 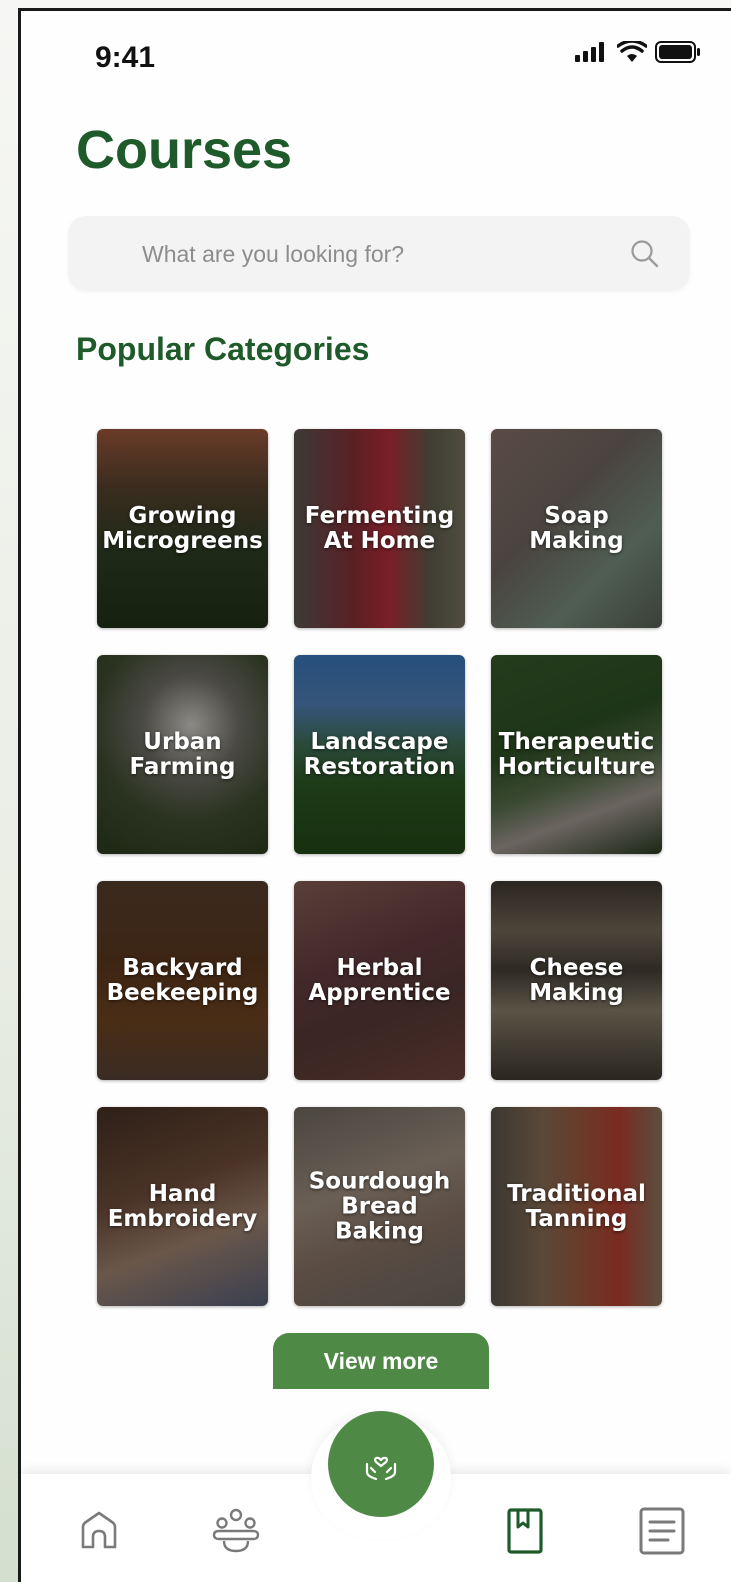 I want to click on status-time: 9:41, so click(x=125, y=57).